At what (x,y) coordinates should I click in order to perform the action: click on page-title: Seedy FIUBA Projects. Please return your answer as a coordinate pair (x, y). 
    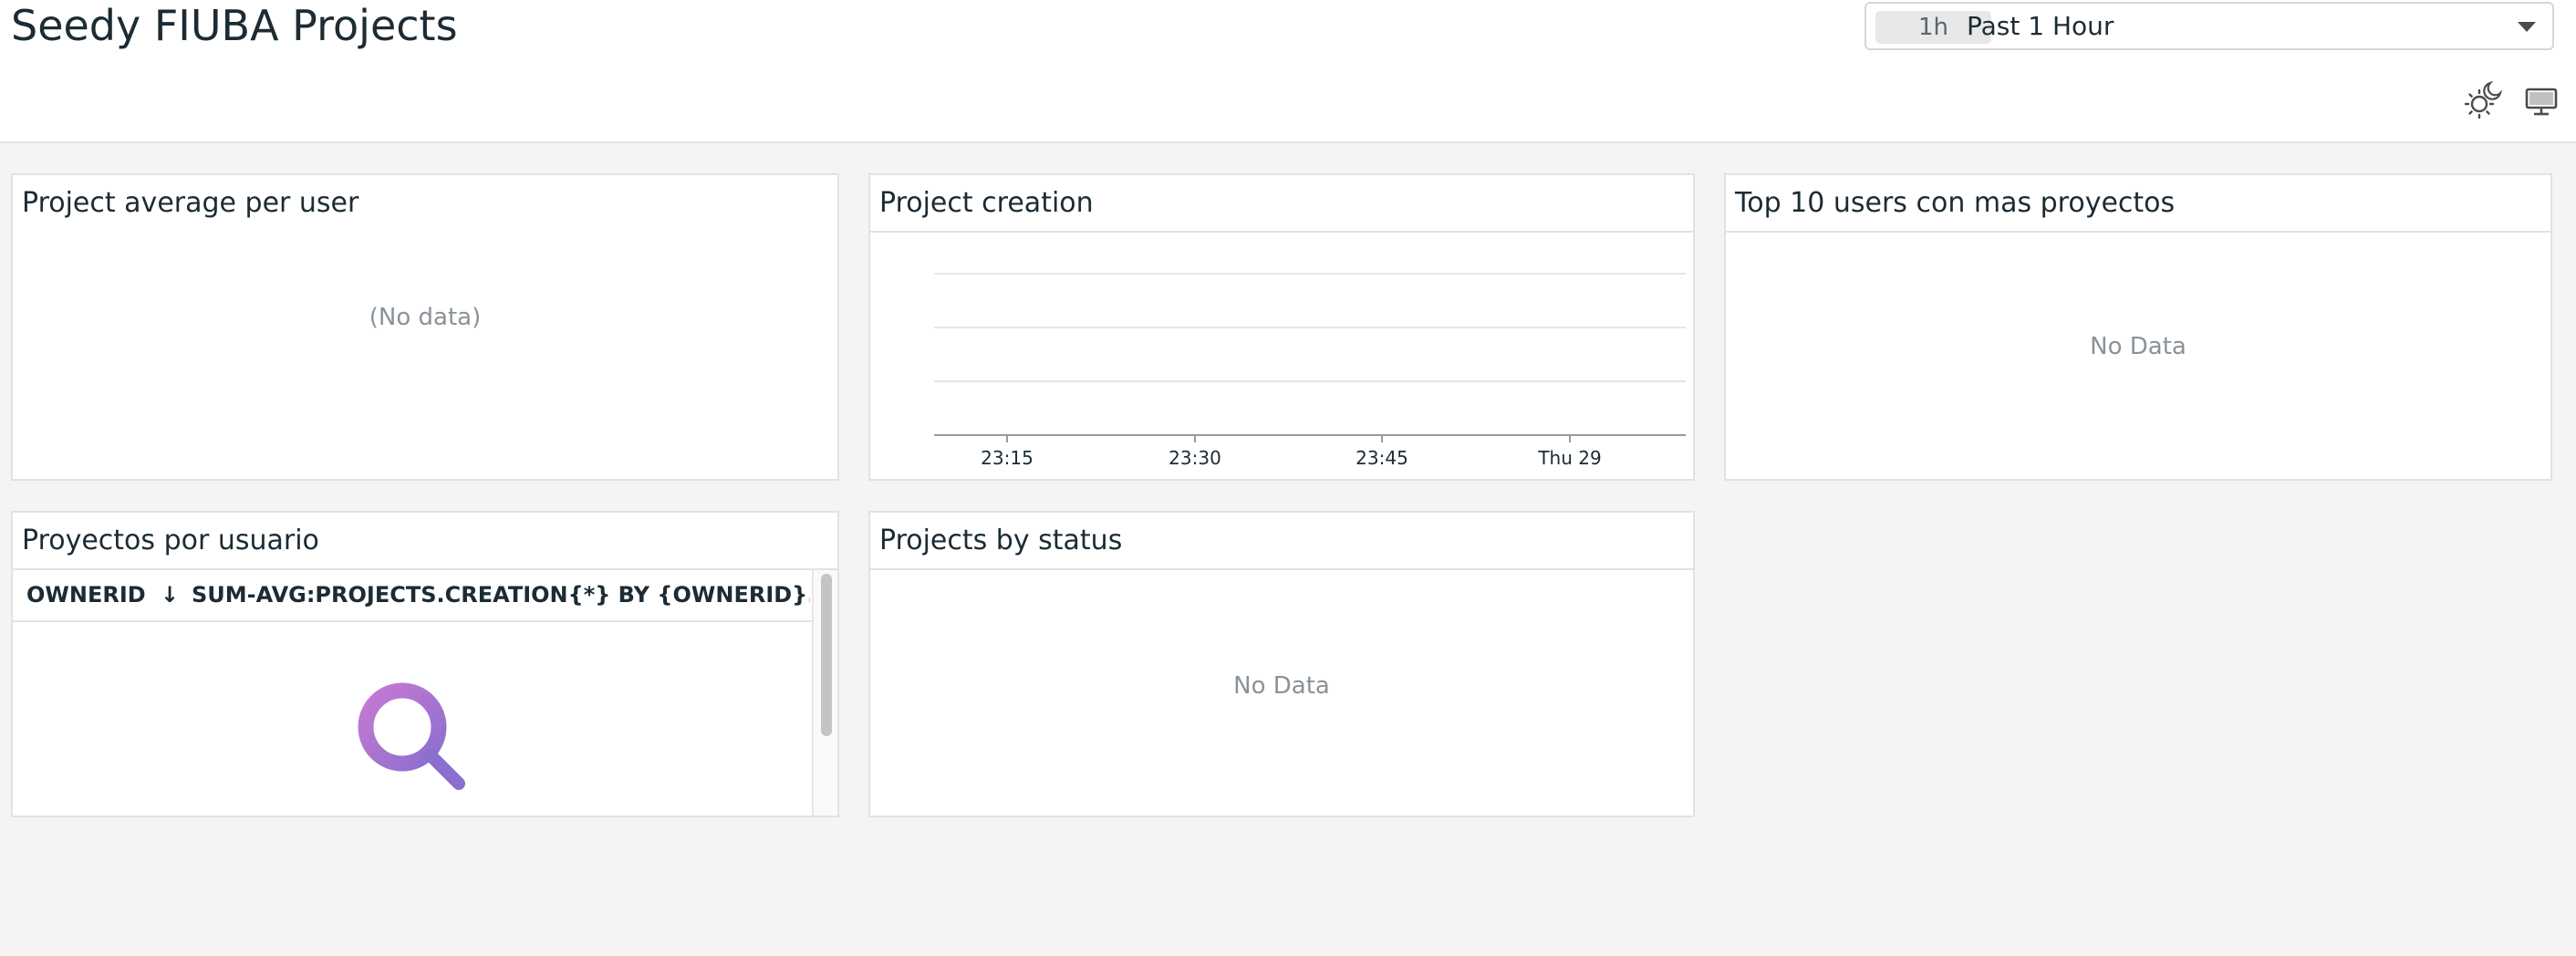
    Looking at the image, I should click on (234, 25).